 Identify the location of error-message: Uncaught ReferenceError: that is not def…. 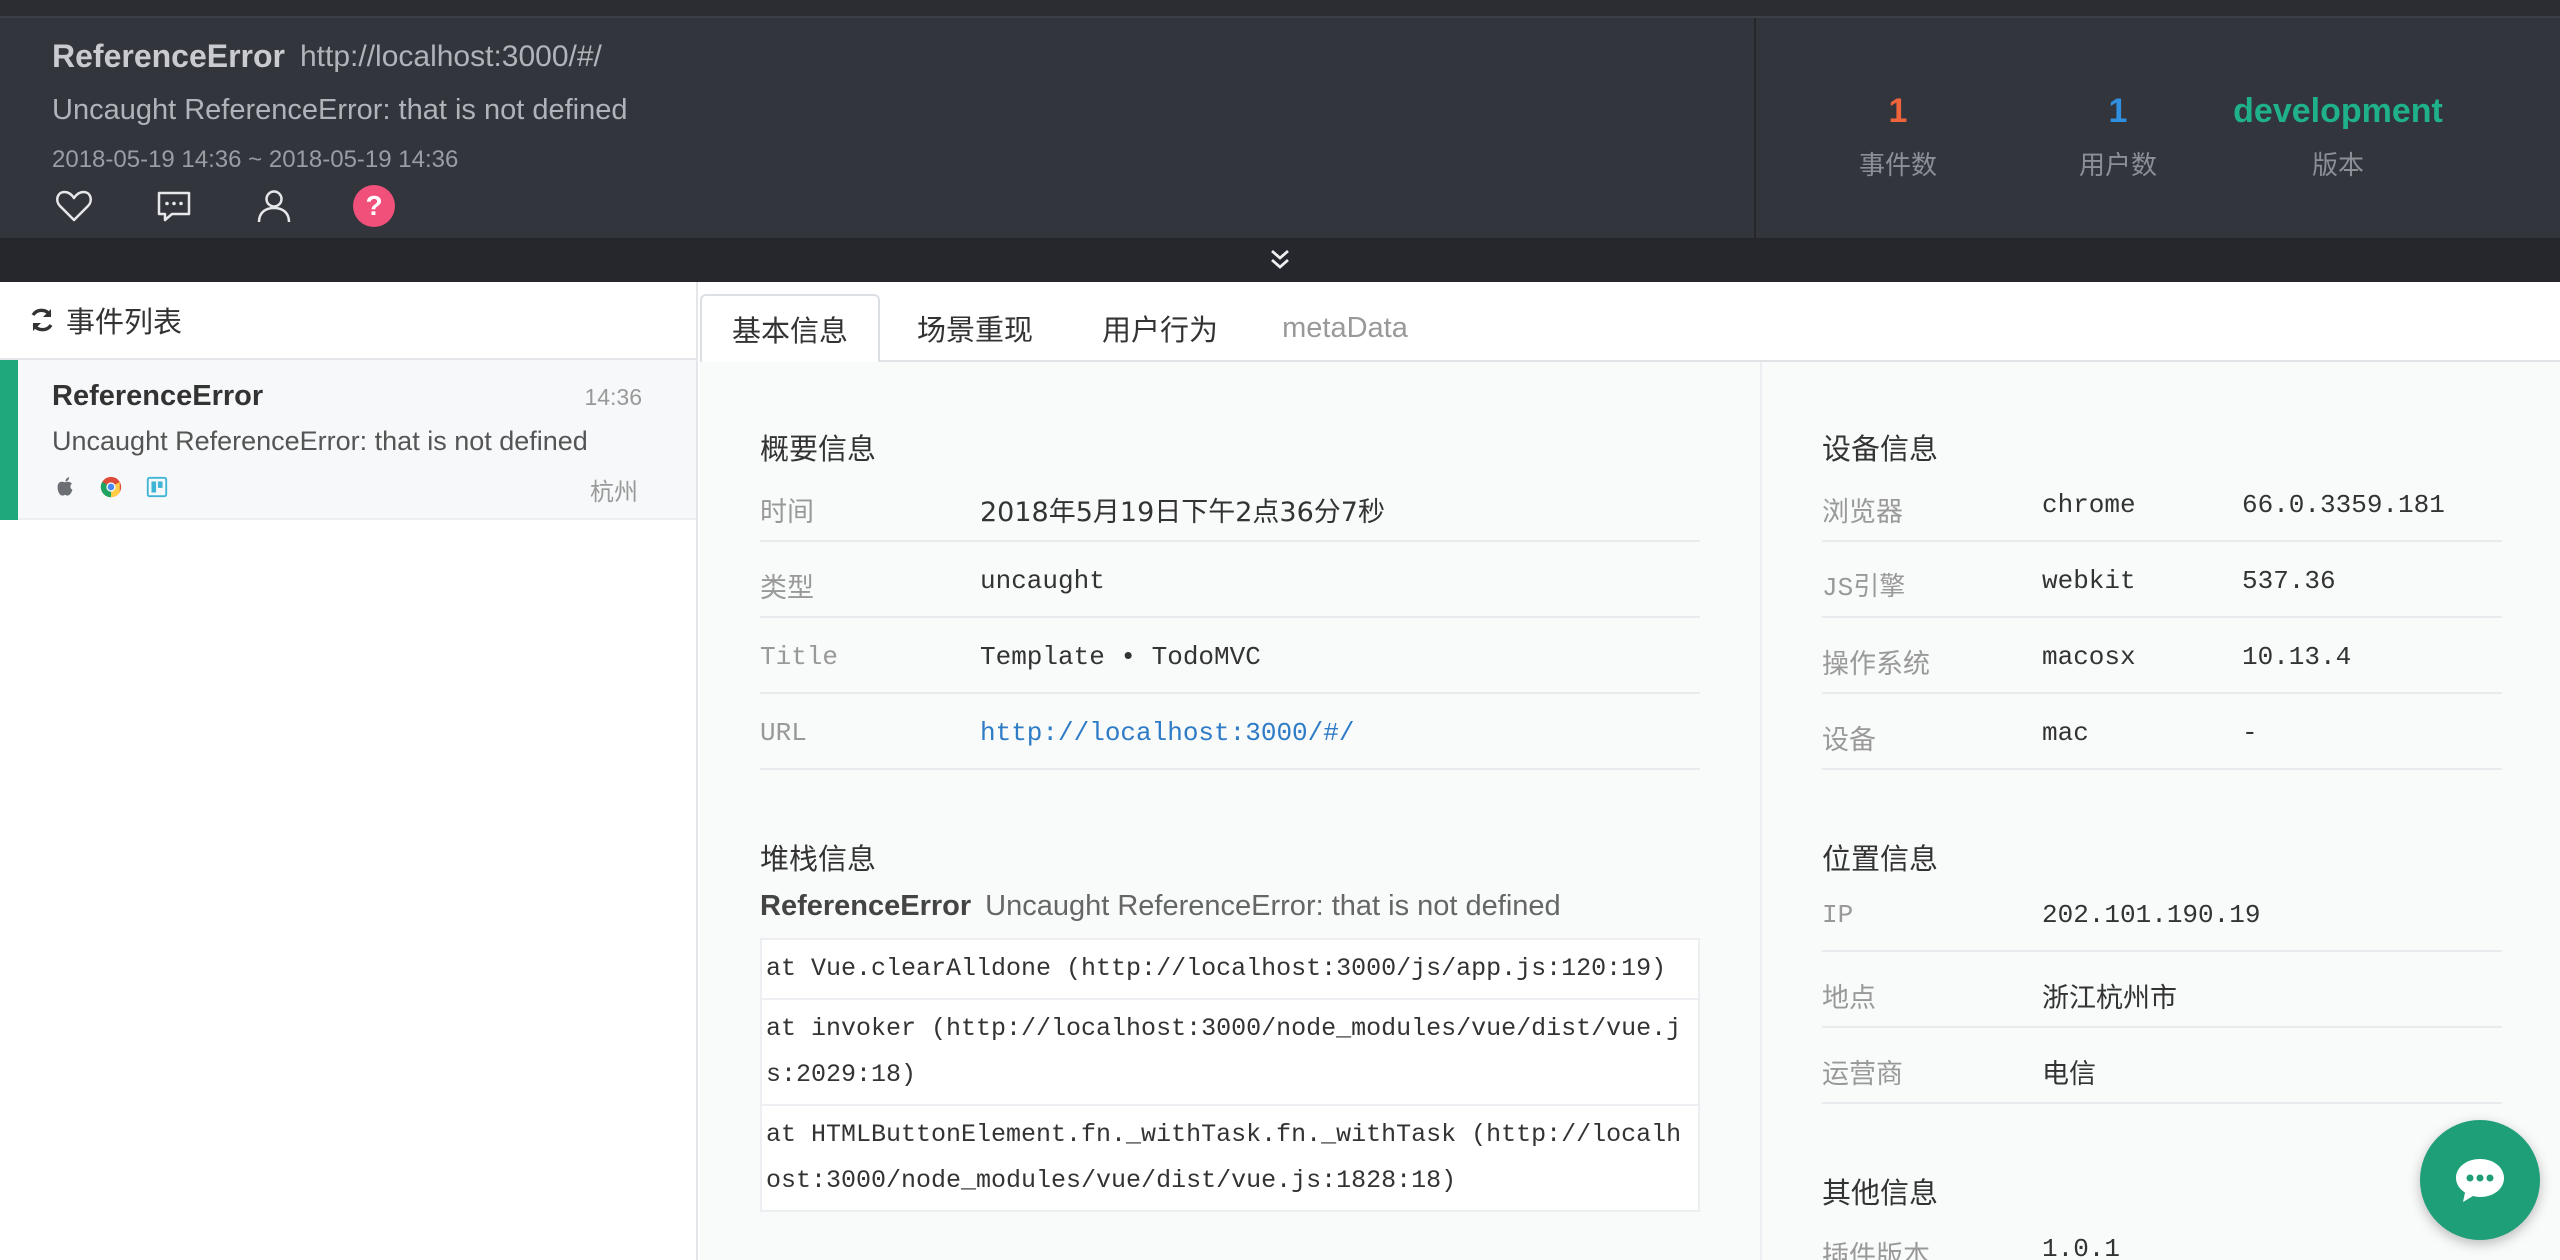
(340, 110).